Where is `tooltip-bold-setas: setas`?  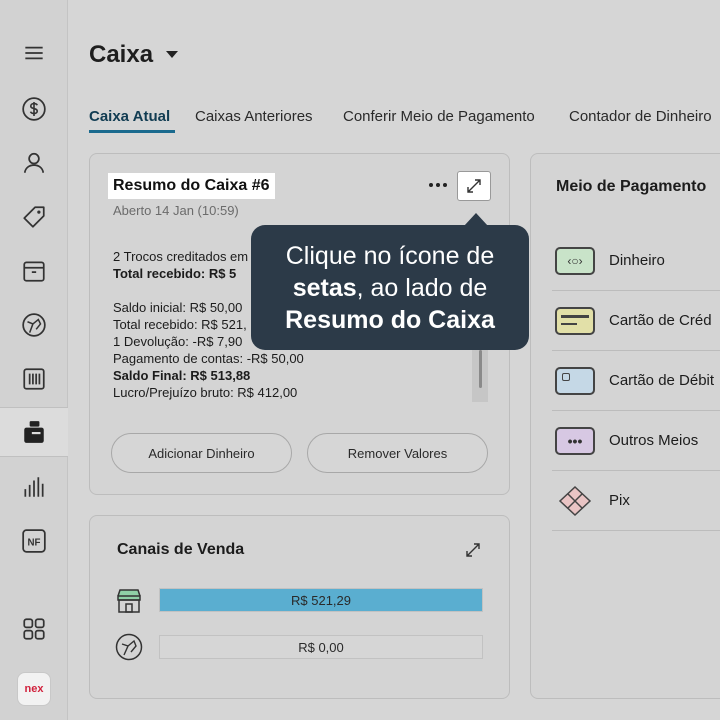
tooltip-bold-setas: setas is located at coordinates (324, 288).